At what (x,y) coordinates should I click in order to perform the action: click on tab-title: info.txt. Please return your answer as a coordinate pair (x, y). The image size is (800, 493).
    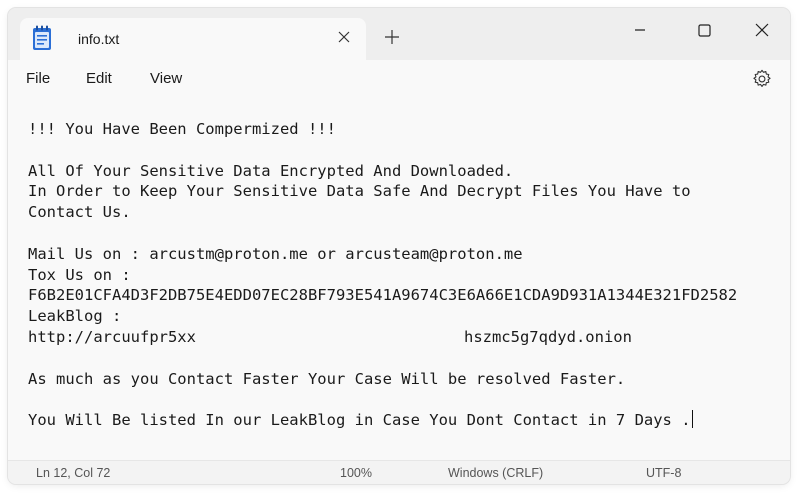
    Looking at the image, I should click on (99, 39).